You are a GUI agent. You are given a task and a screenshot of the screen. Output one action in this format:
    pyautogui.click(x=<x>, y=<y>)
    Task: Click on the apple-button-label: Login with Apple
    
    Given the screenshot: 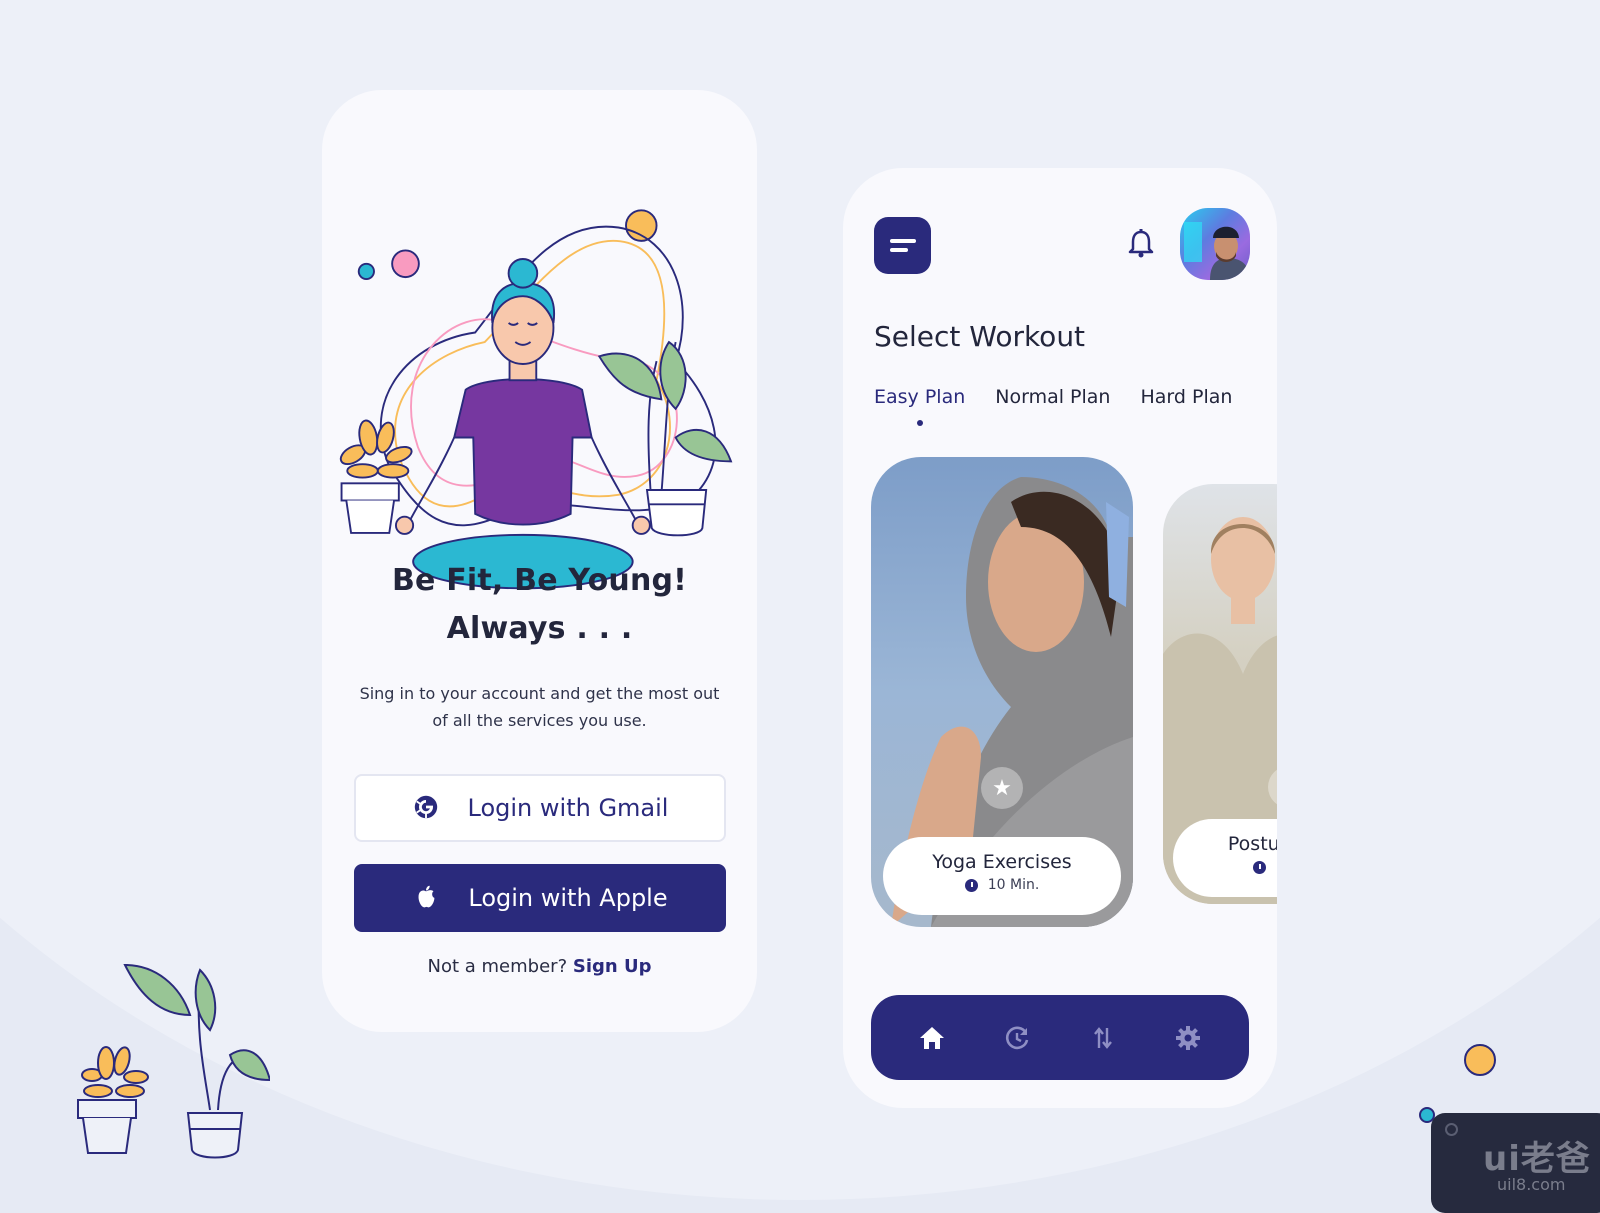 What is the action you would take?
    pyautogui.click(x=568, y=898)
    